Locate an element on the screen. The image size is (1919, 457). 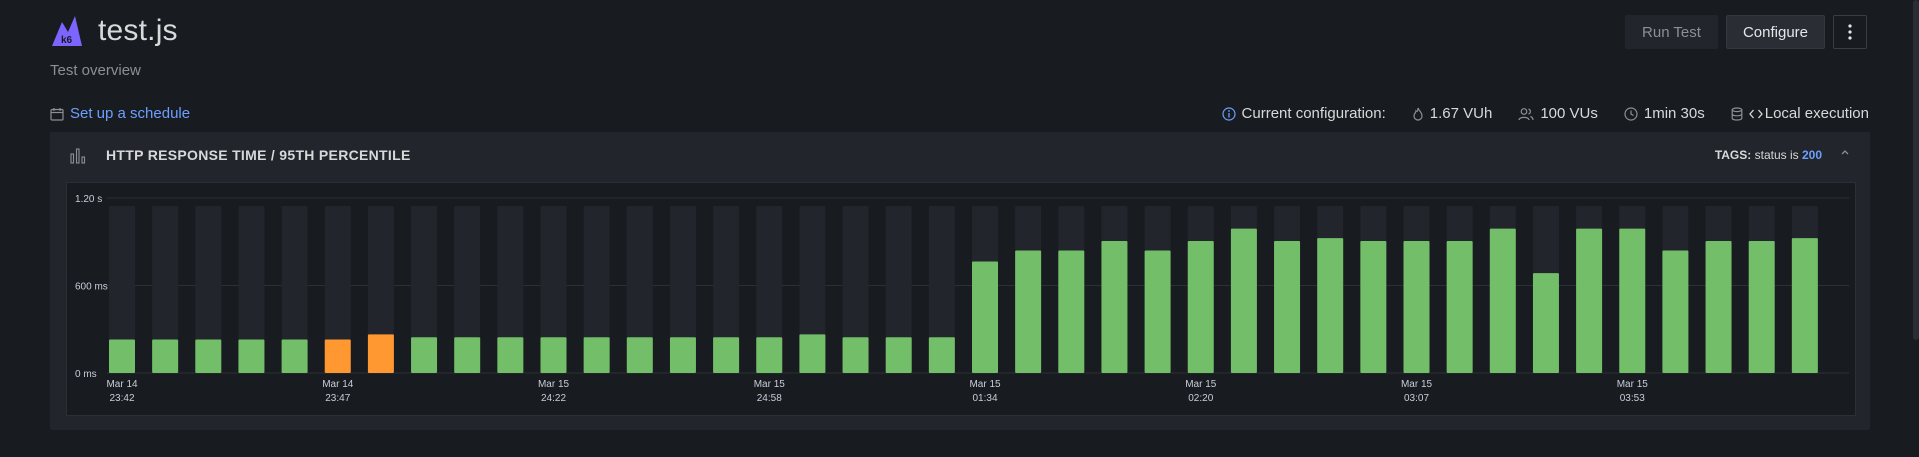
x-tick-time: 24:58 is located at coordinates (769, 398).